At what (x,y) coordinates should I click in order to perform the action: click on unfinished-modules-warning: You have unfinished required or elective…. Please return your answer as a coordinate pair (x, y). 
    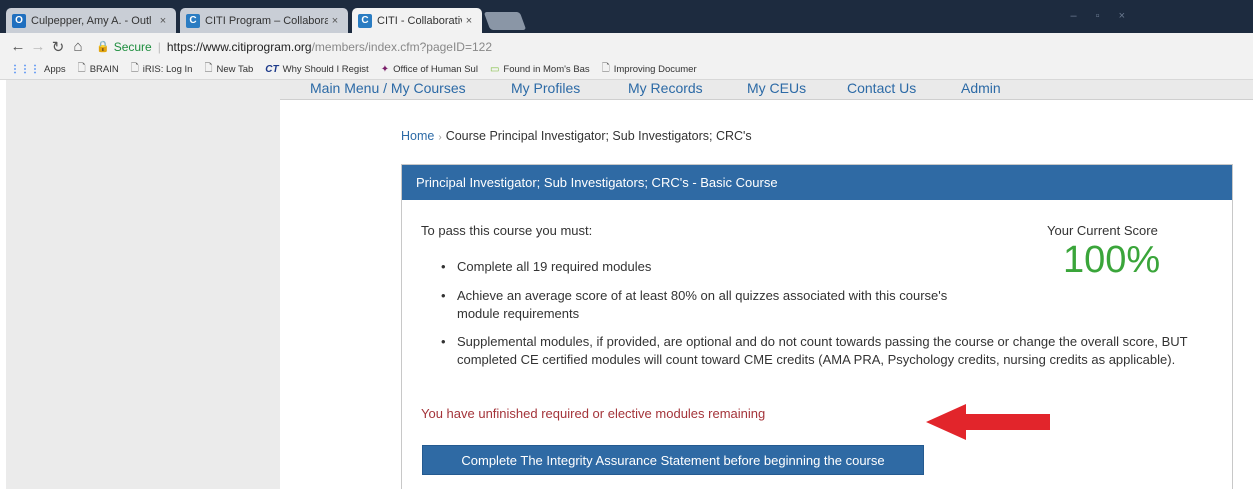
    Looking at the image, I should click on (593, 413).